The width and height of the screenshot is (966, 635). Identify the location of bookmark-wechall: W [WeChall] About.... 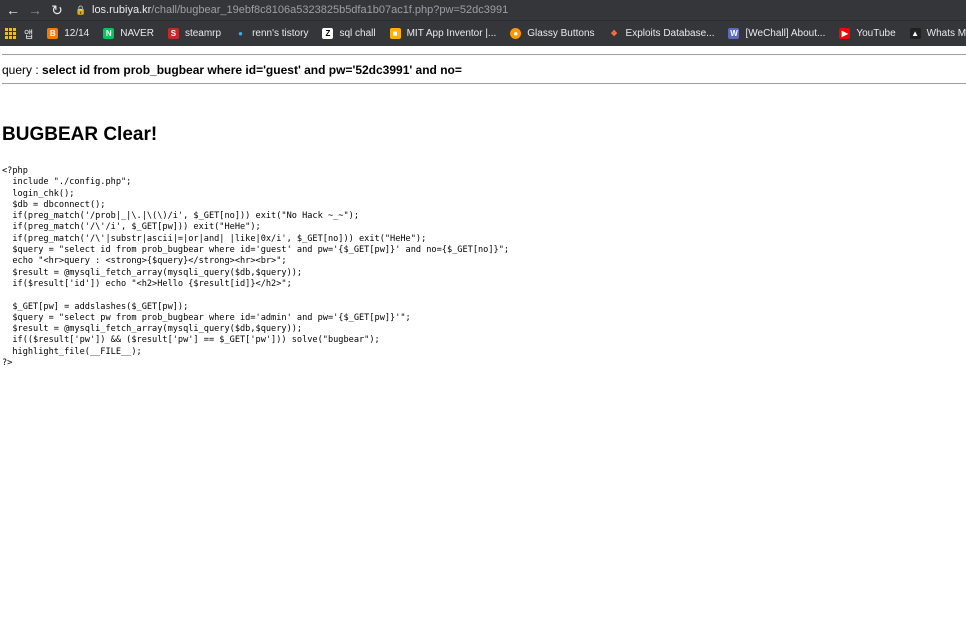
(776, 33).